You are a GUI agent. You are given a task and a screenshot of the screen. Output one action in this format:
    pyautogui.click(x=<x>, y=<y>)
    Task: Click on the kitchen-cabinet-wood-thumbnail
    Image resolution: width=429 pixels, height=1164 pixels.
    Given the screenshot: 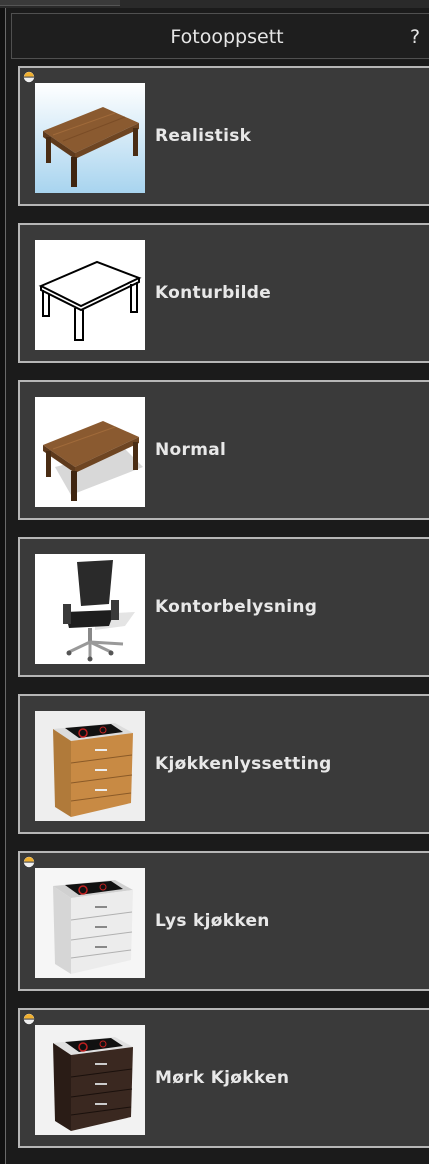 What is the action you would take?
    pyautogui.click(x=90, y=766)
    